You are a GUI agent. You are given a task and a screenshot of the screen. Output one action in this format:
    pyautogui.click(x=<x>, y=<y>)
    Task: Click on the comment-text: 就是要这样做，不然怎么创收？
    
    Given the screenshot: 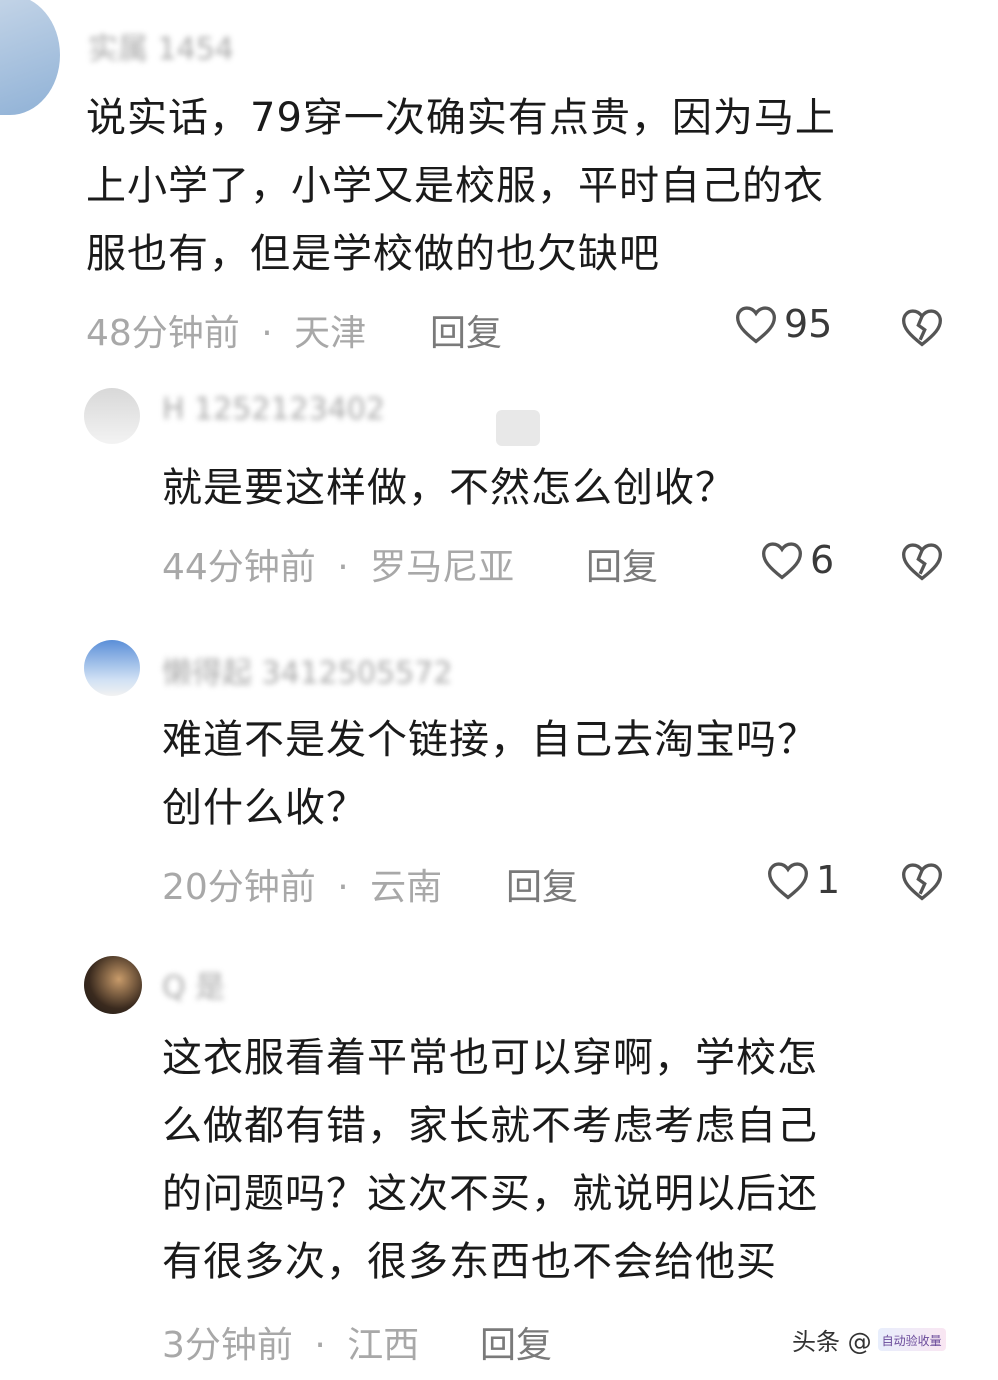 What is the action you would take?
    pyautogui.click(x=562, y=488)
    